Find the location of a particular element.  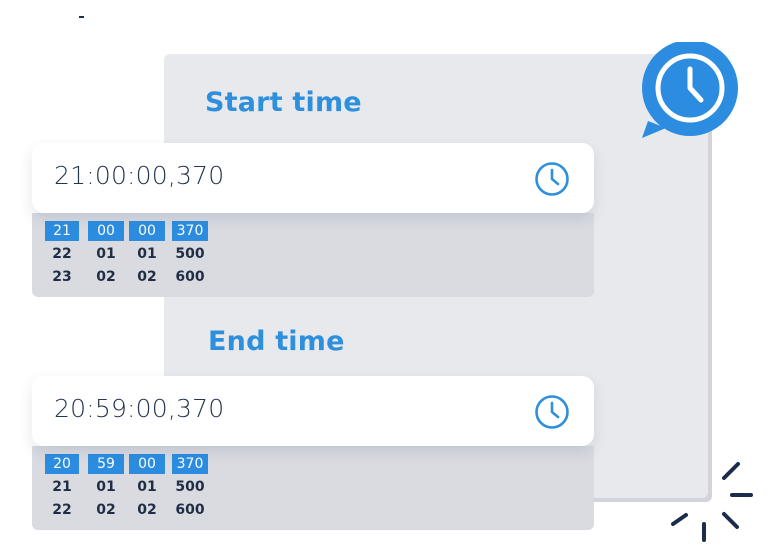

hours-column: 20 21 22 is located at coordinates (62, 488).